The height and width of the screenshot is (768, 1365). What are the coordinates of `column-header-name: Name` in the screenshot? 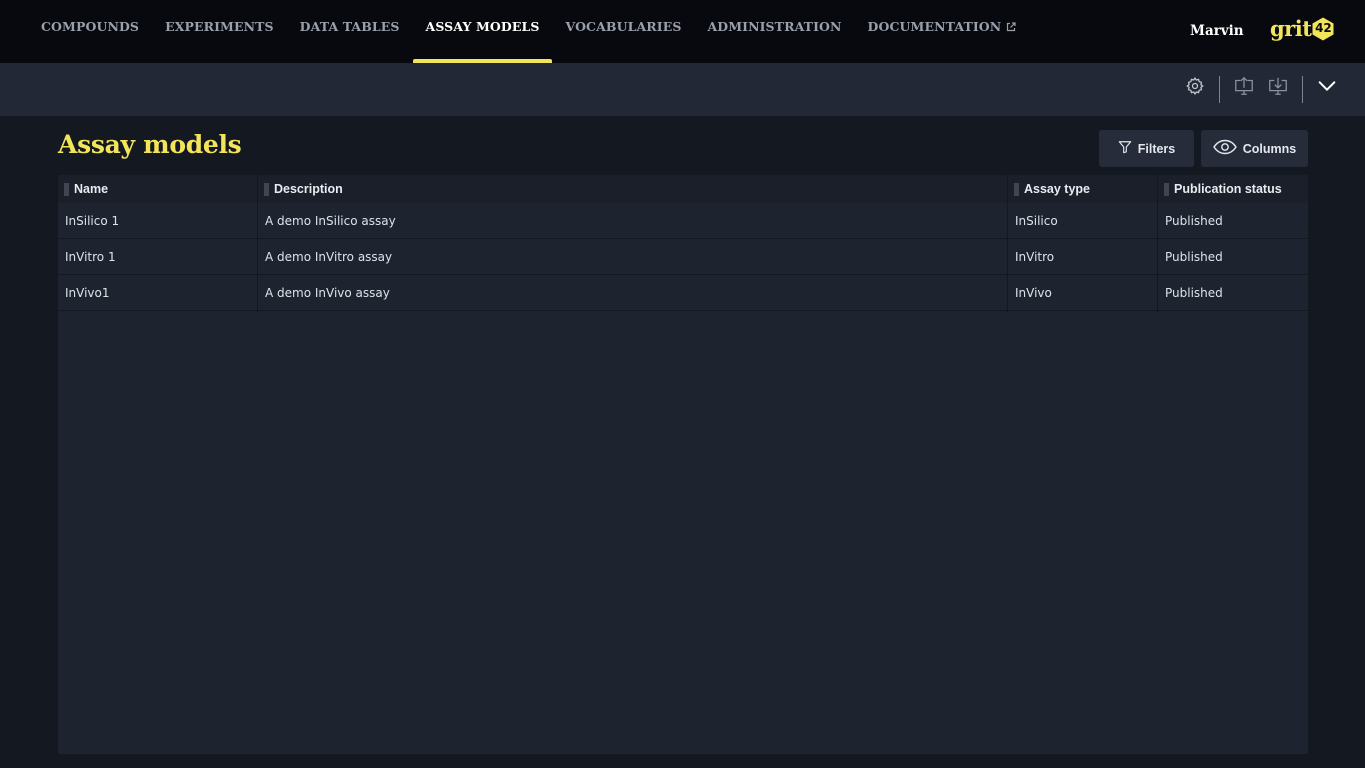 It's located at (158, 189).